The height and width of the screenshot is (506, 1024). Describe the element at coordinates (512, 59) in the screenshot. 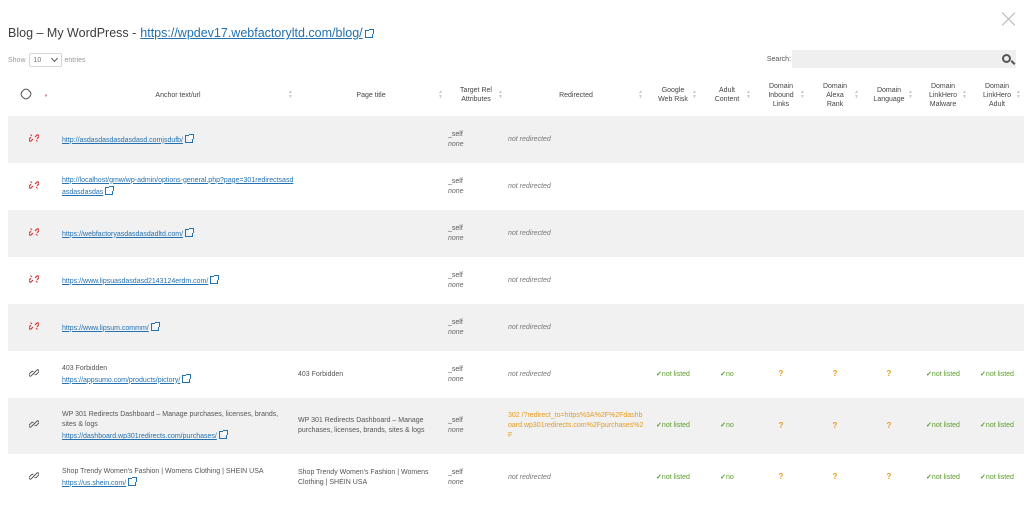

I see `table-controls: Show 10 entries Search:` at that location.